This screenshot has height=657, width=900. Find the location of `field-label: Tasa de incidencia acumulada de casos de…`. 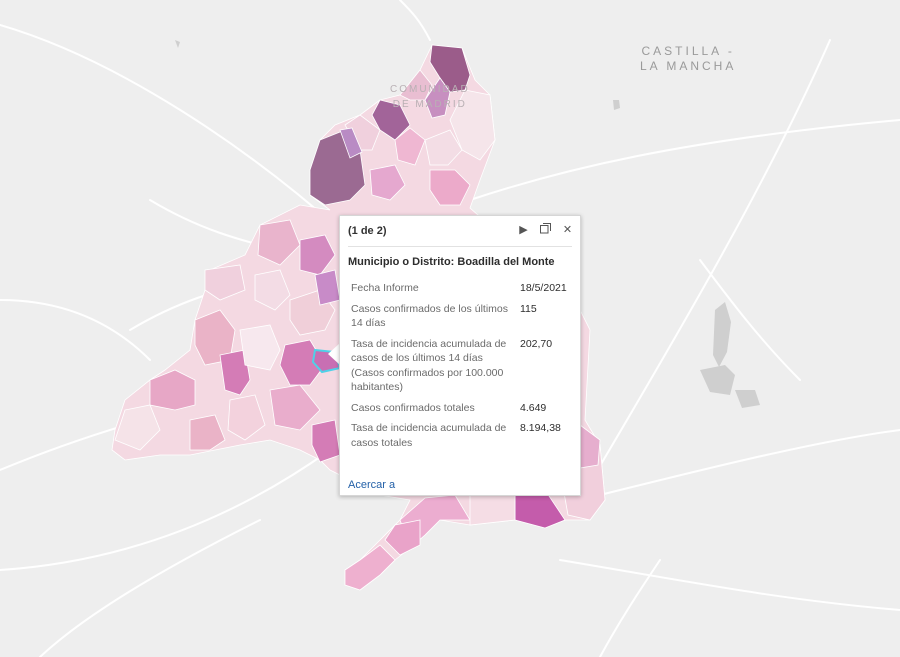

field-label: Tasa de incidencia acumulada de casos de… is located at coordinates (429, 365).